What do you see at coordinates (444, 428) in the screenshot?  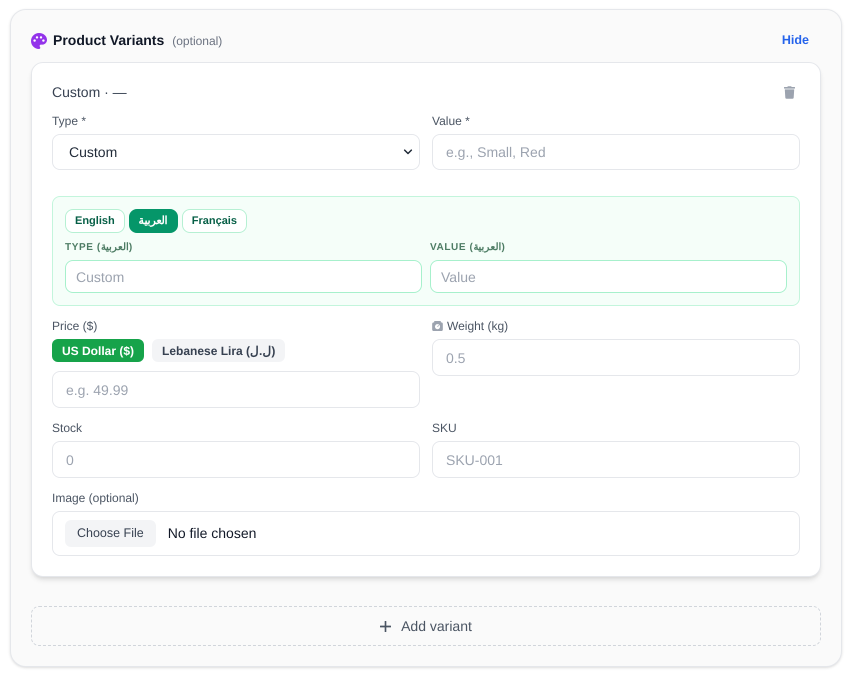 I see `sku-label: SKU` at bounding box center [444, 428].